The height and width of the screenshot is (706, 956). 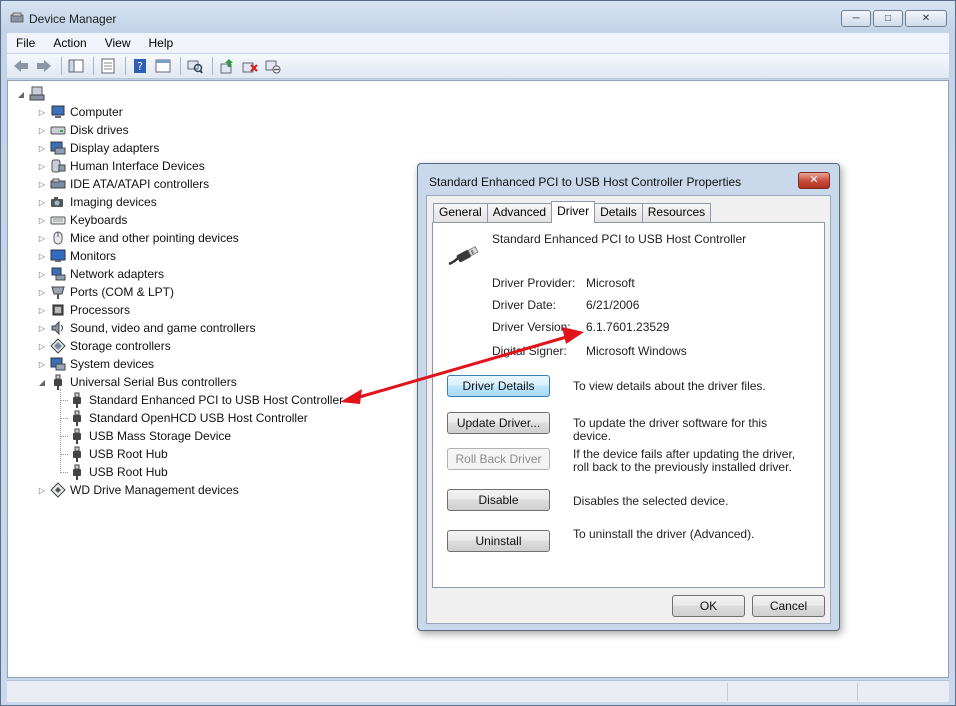 I want to click on back-icon, so click(x=21, y=66).